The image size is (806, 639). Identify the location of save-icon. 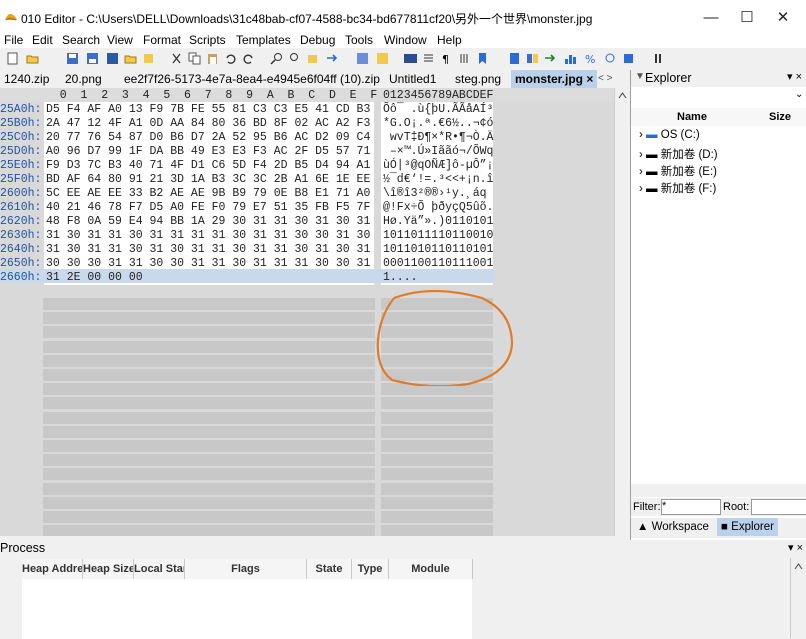
(72, 58).